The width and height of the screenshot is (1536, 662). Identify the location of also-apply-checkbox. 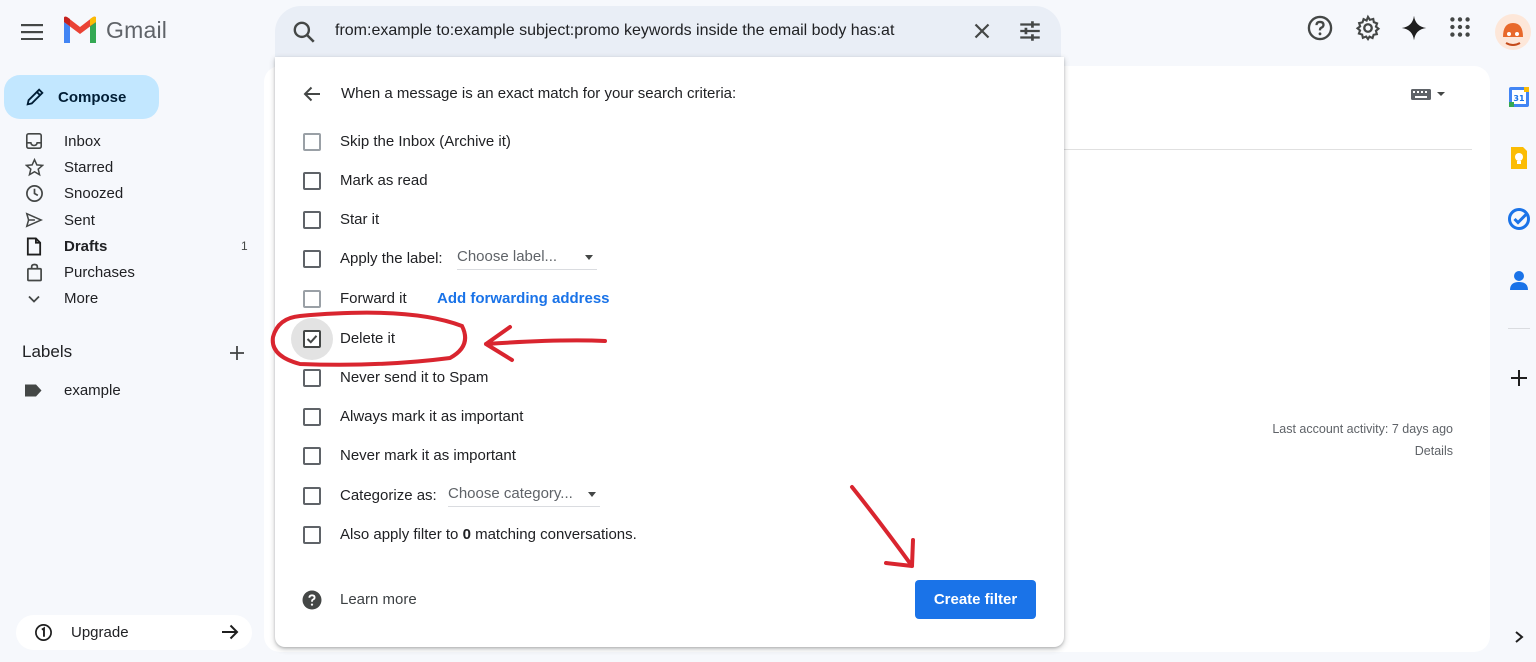
(312, 535).